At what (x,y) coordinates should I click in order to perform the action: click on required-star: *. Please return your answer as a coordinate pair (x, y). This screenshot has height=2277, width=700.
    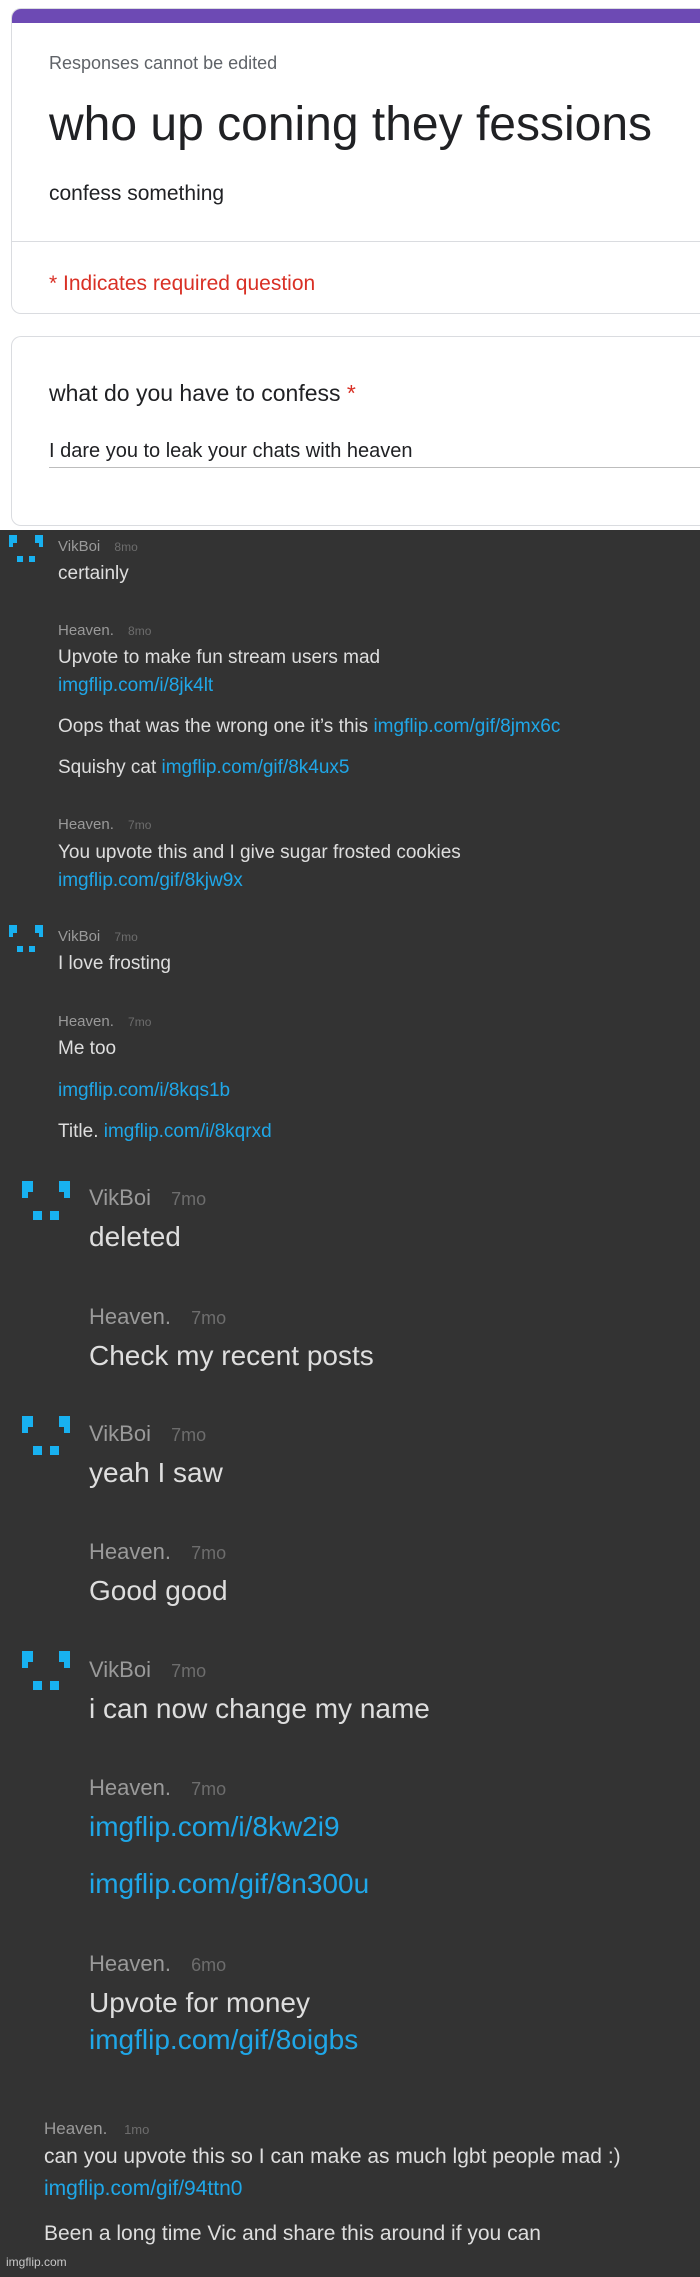
    Looking at the image, I should click on (351, 393).